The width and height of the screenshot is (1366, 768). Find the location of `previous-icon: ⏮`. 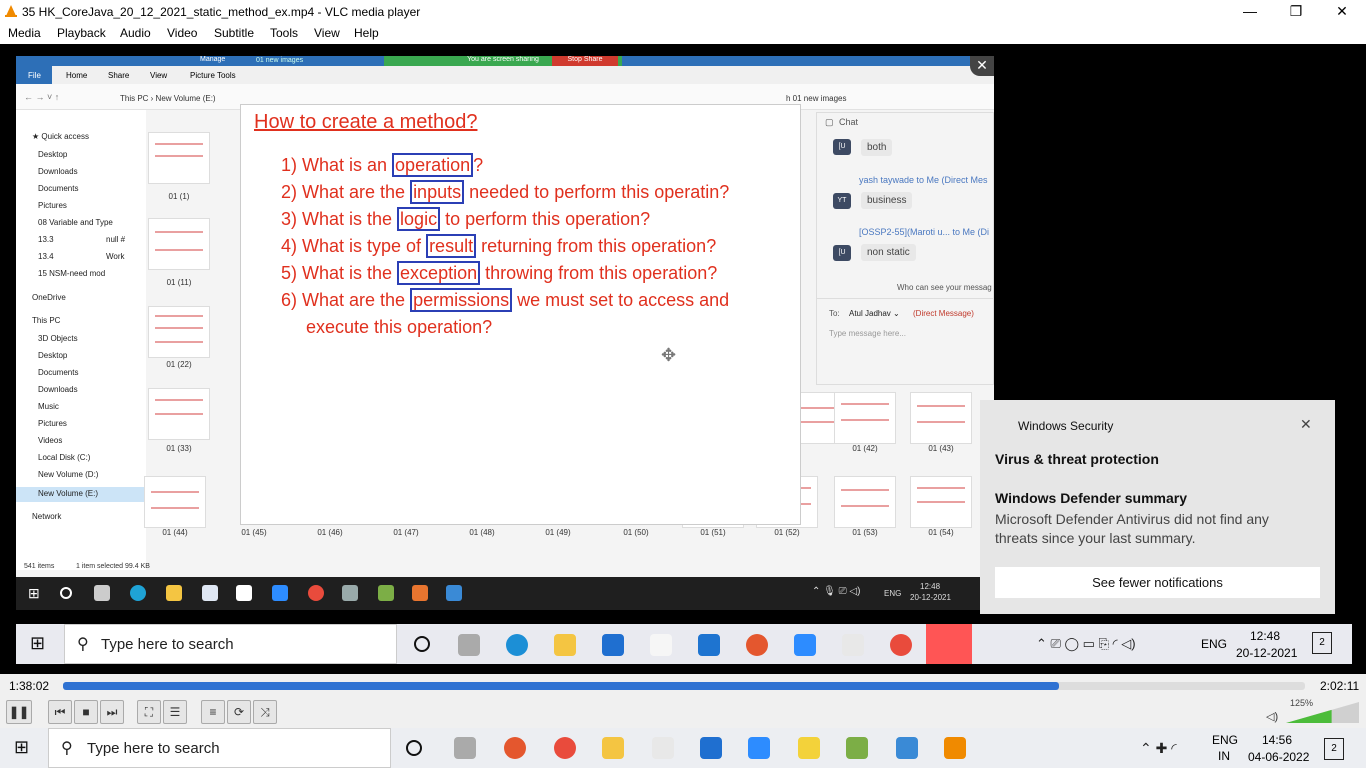

previous-icon: ⏮ is located at coordinates (60, 712).